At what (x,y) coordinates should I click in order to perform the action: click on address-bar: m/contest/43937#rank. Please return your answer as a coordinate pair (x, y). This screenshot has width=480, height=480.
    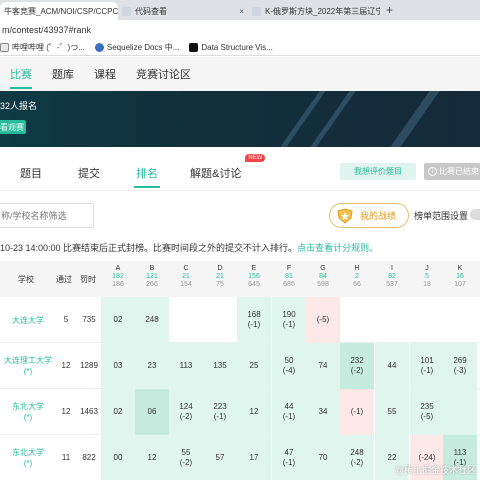
    Looking at the image, I should click on (240, 30).